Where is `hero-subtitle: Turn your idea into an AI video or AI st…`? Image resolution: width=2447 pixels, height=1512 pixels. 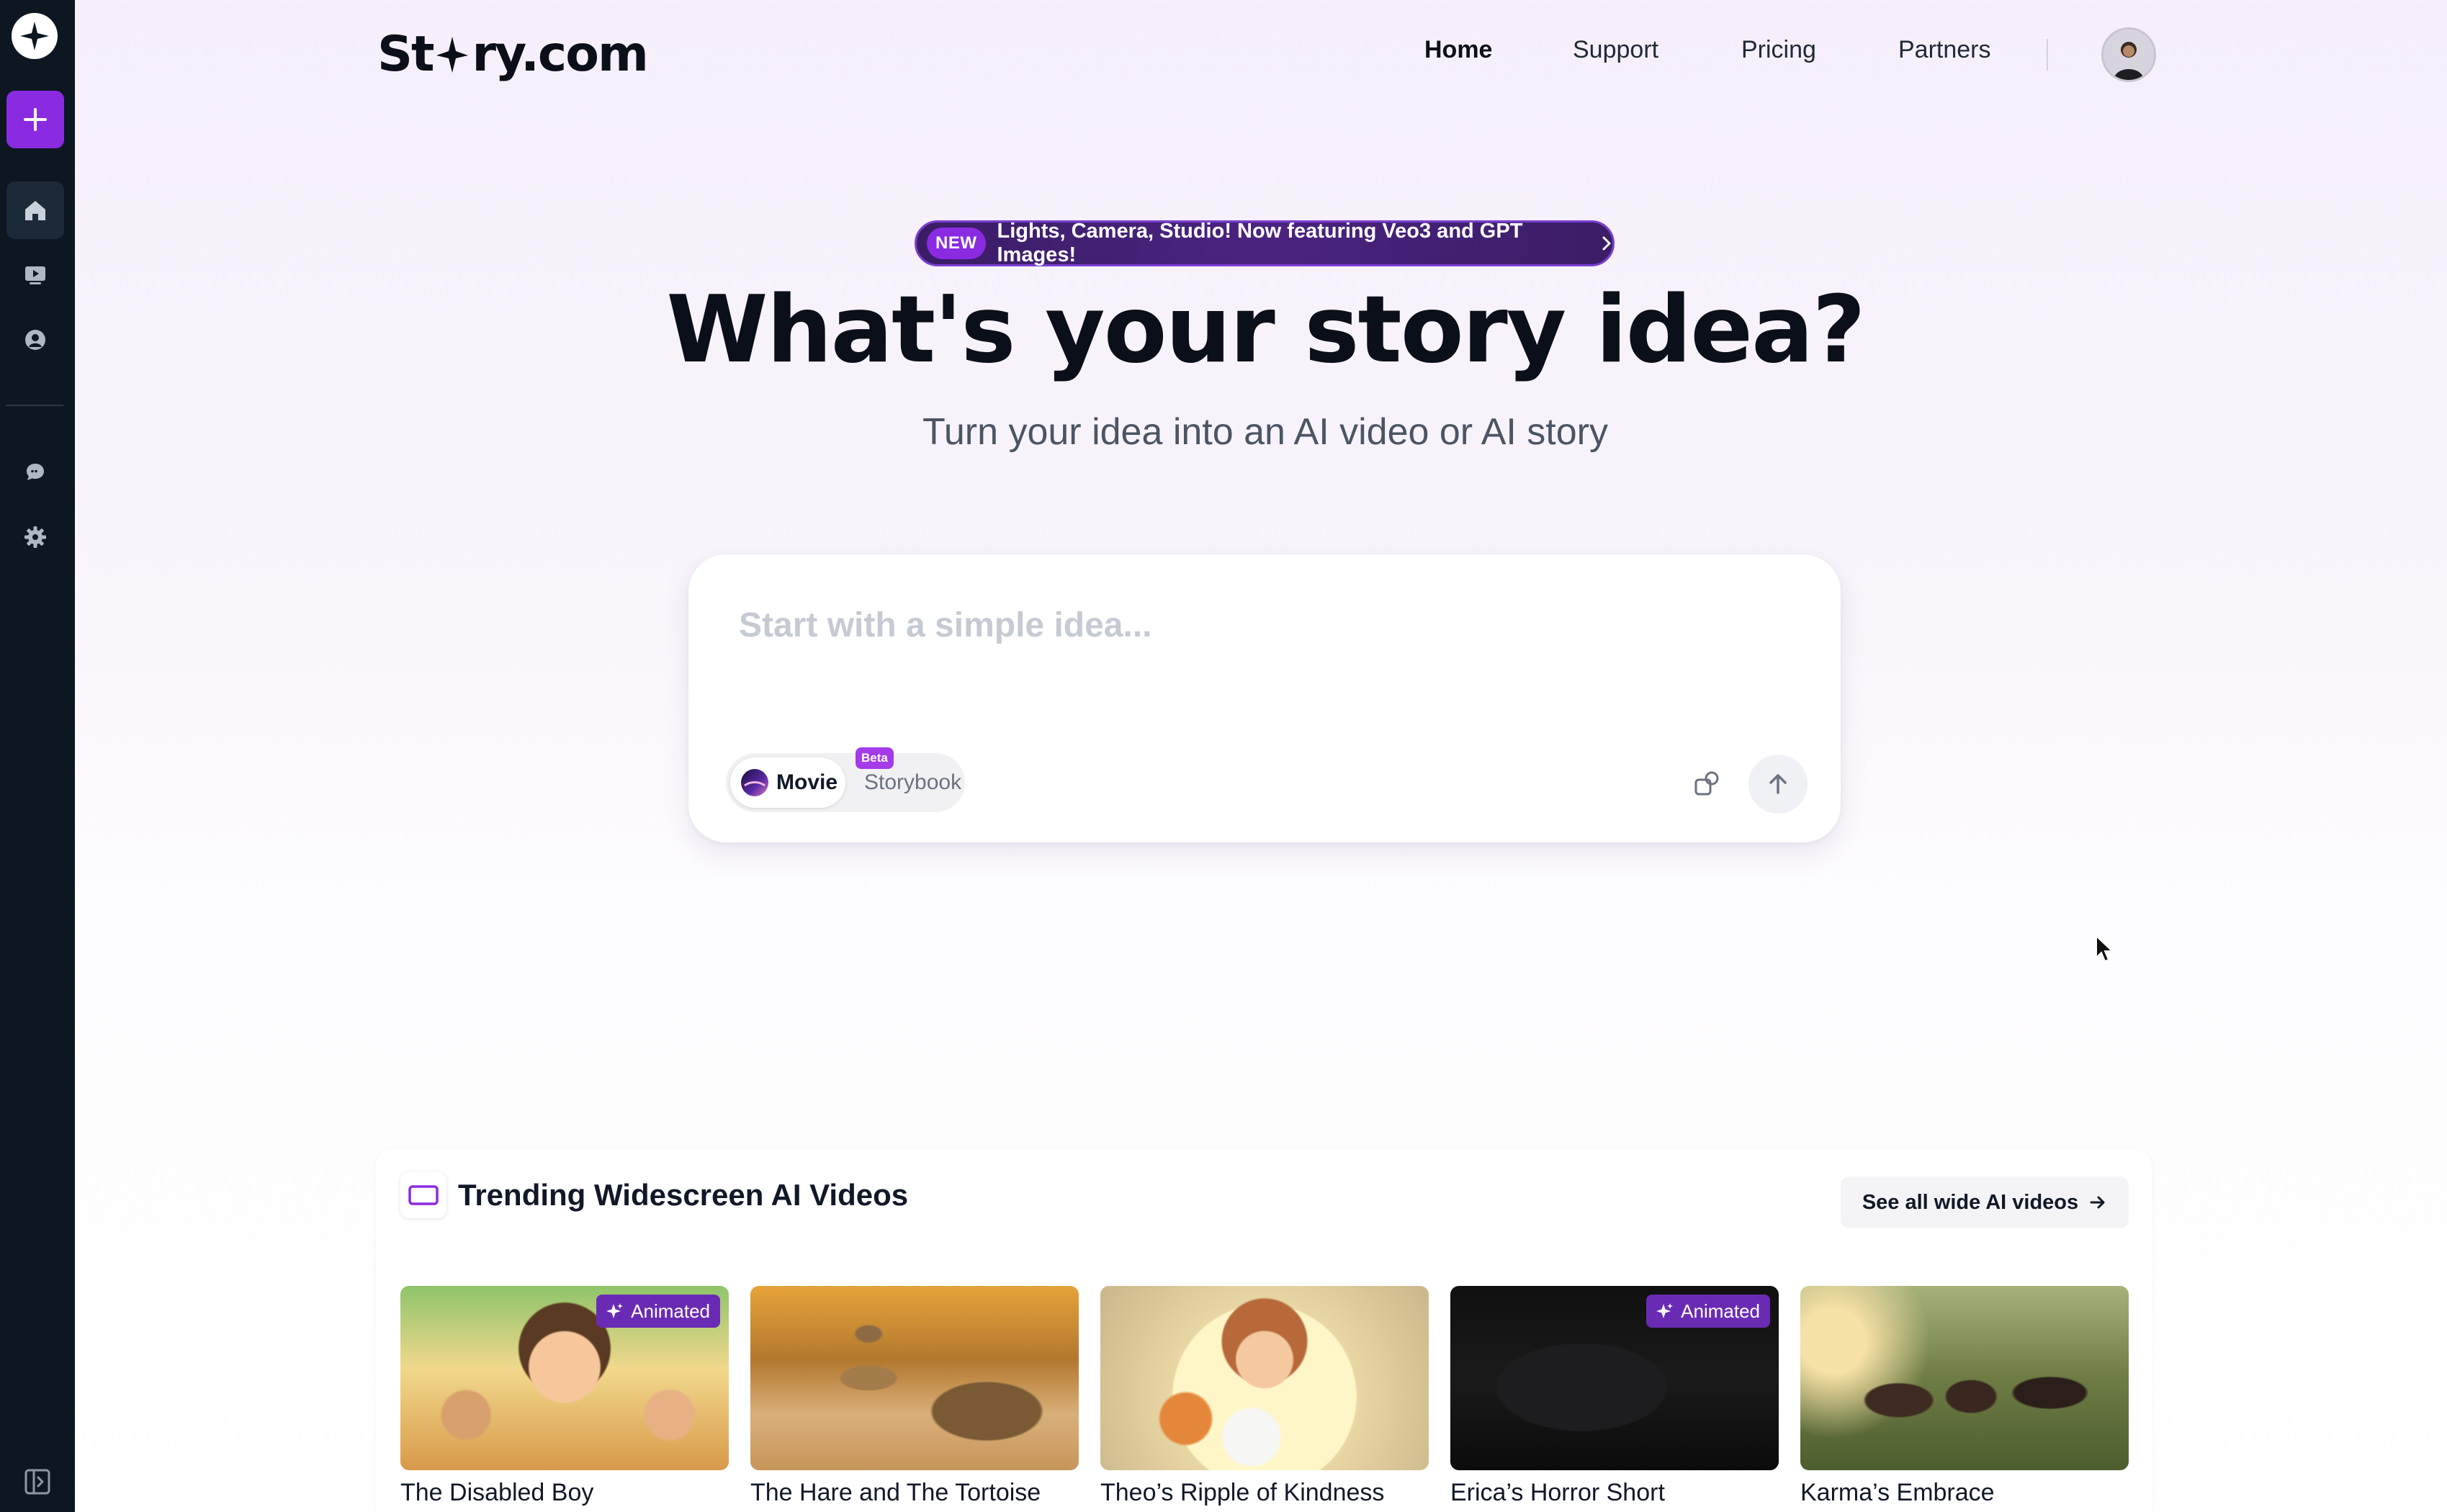
hero-subtitle: Turn your idea into an AI video or AI st… is located at coordinates (1265, 432).